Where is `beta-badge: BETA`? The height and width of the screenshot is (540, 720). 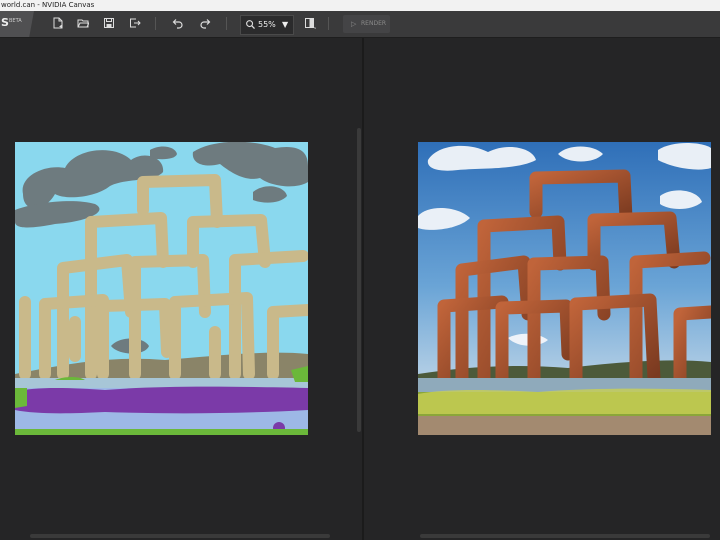
beta-badge: BETA is located at coordinates (15, 21).